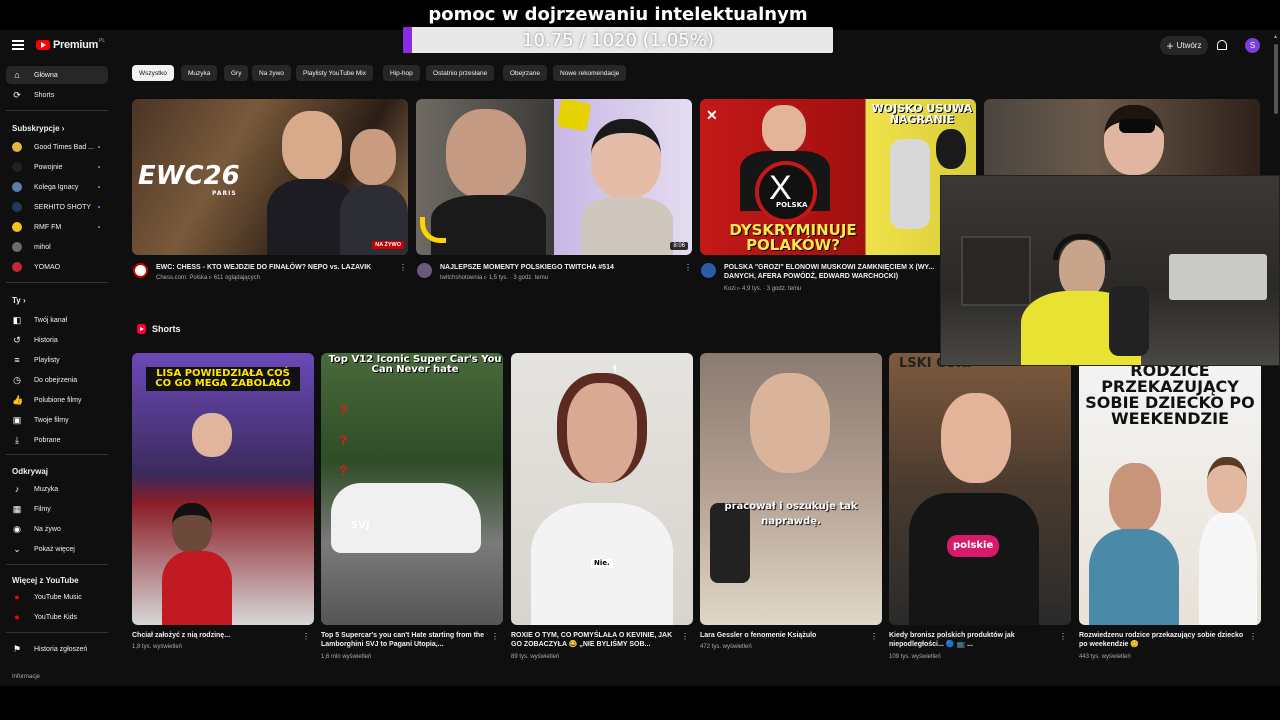 This screenshot has height=720, width=1280. I want to click on sidebar-item: ▣ Twoje filmy, so click(57, 420).